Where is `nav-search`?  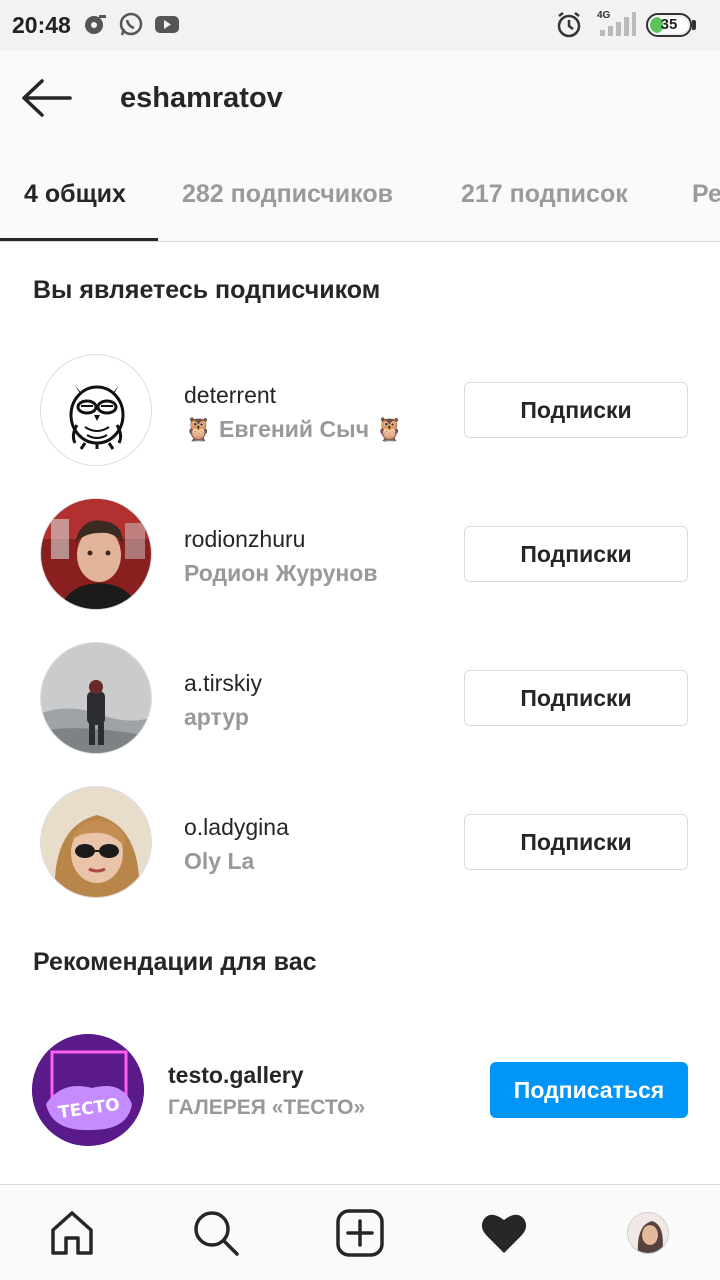 nav-search is located at coordinates (216, 1233).